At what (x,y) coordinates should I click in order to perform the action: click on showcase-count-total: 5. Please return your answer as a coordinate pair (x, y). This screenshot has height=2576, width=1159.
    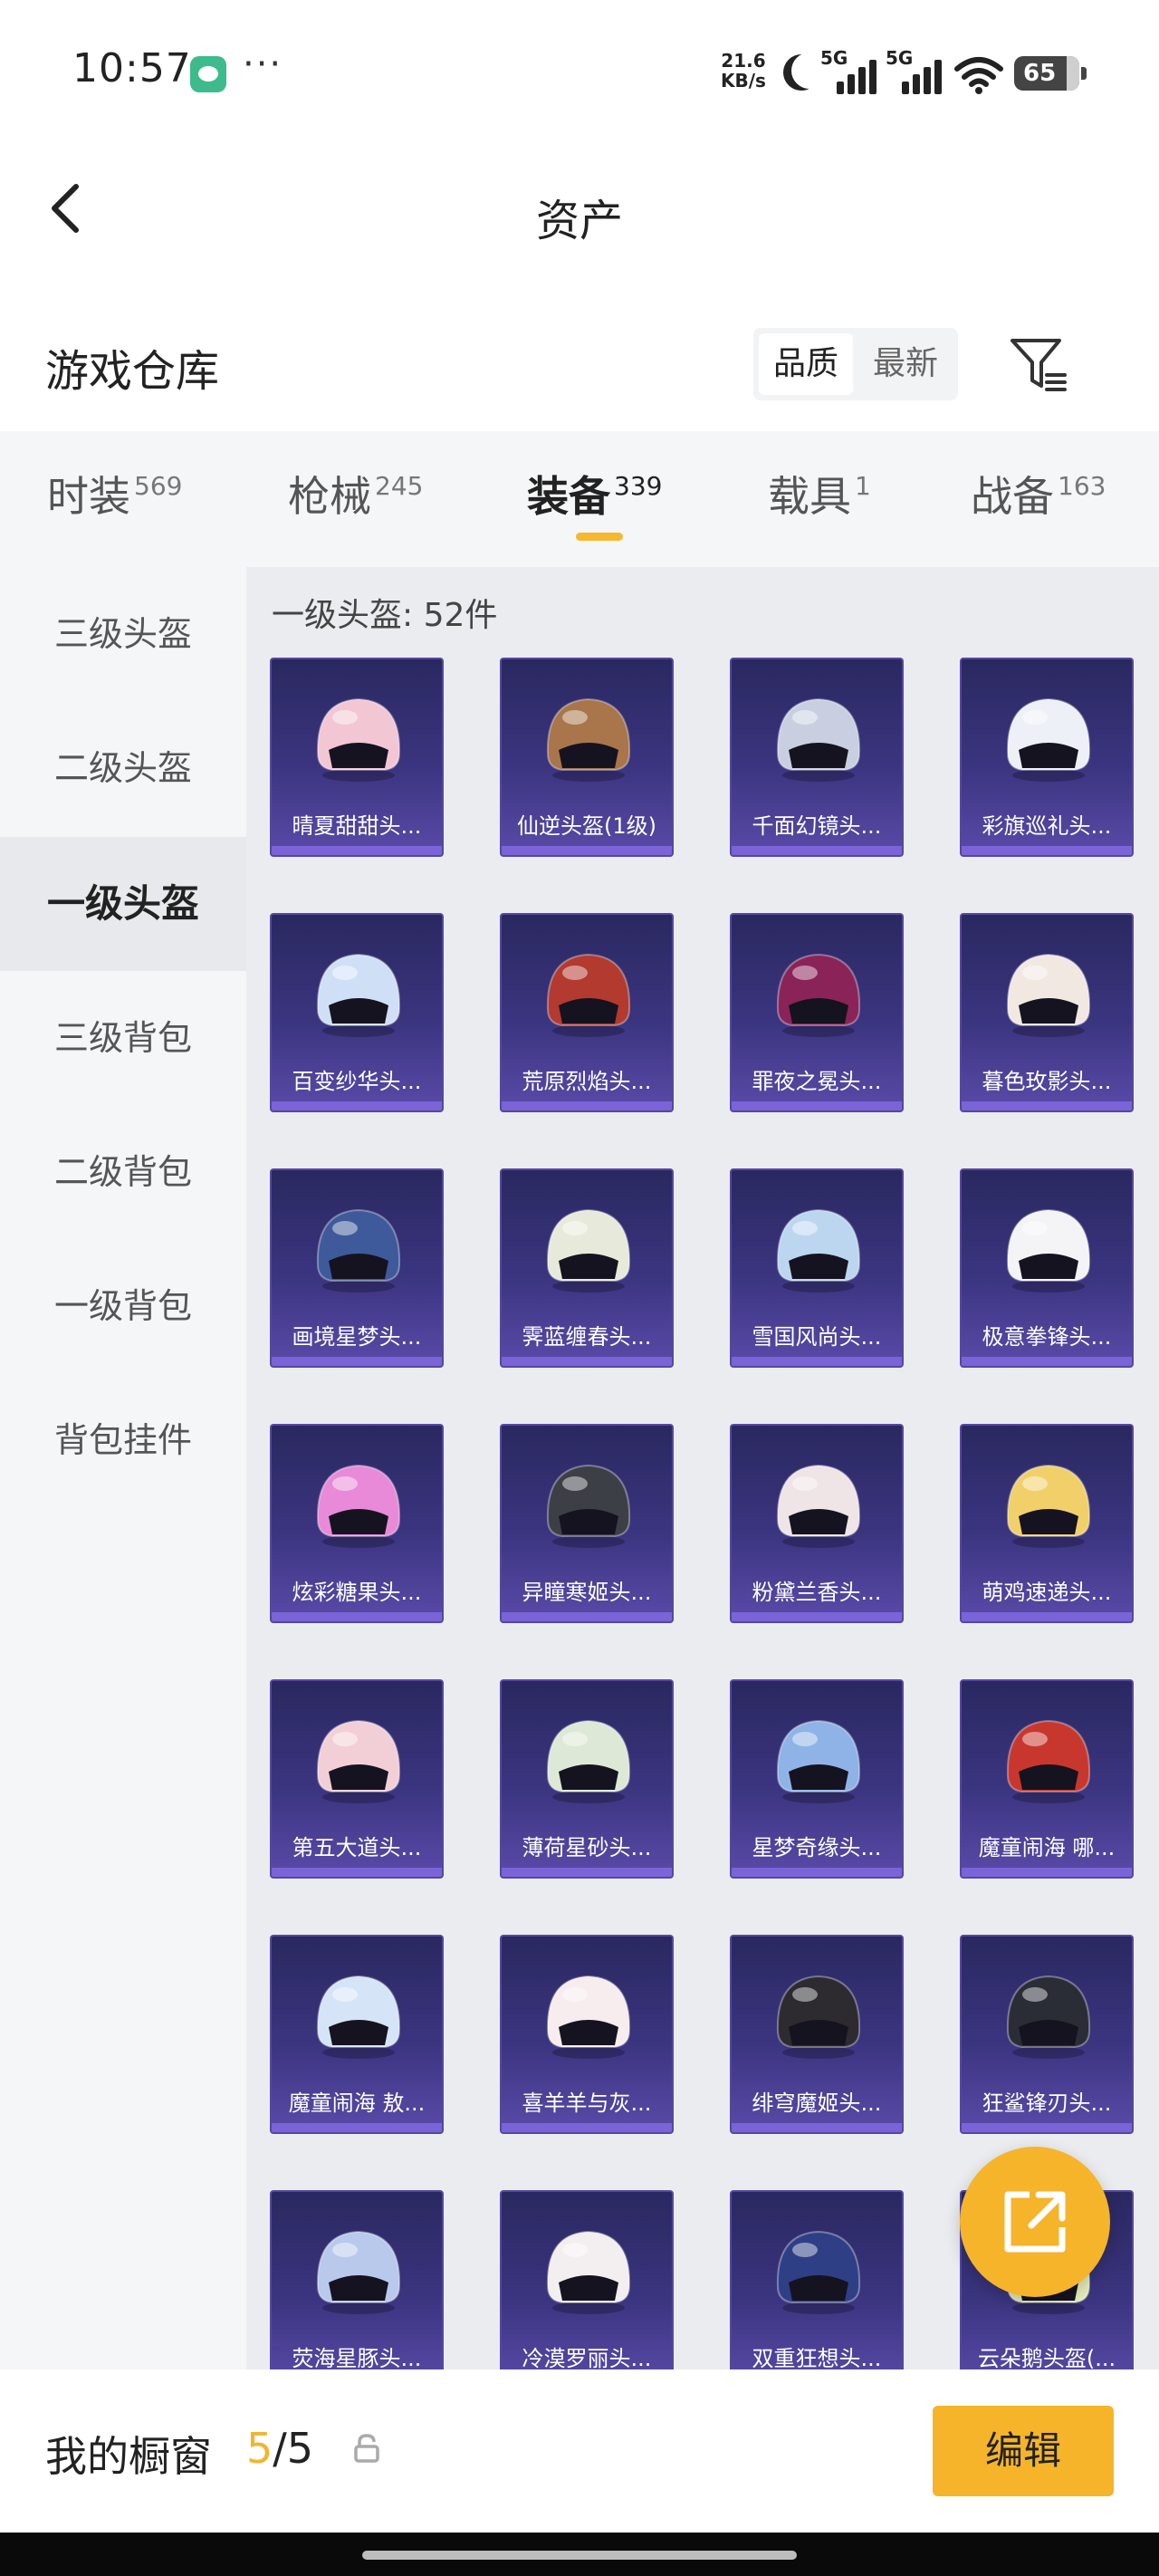
    Looking at the image, I should click on (300, 2448).